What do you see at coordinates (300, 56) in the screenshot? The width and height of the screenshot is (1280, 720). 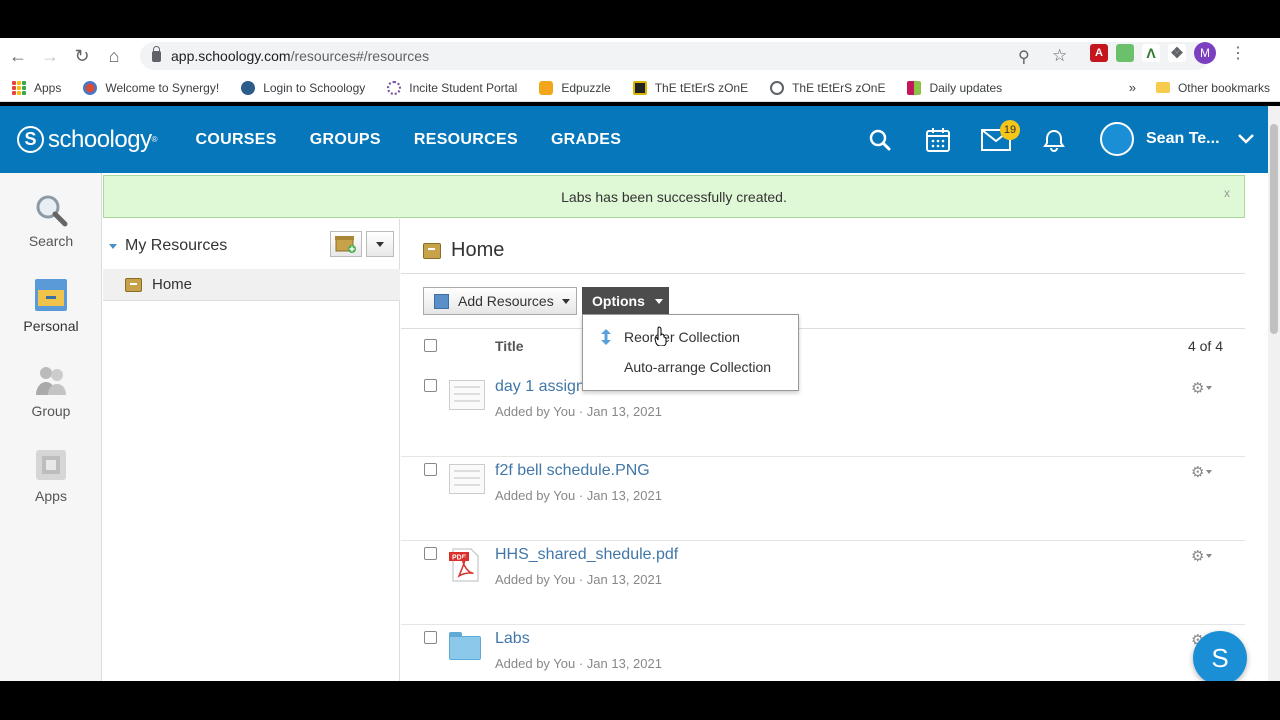 I see `url-text: app.schoology.com/resources#/resources` at bounding box center [300, 56].